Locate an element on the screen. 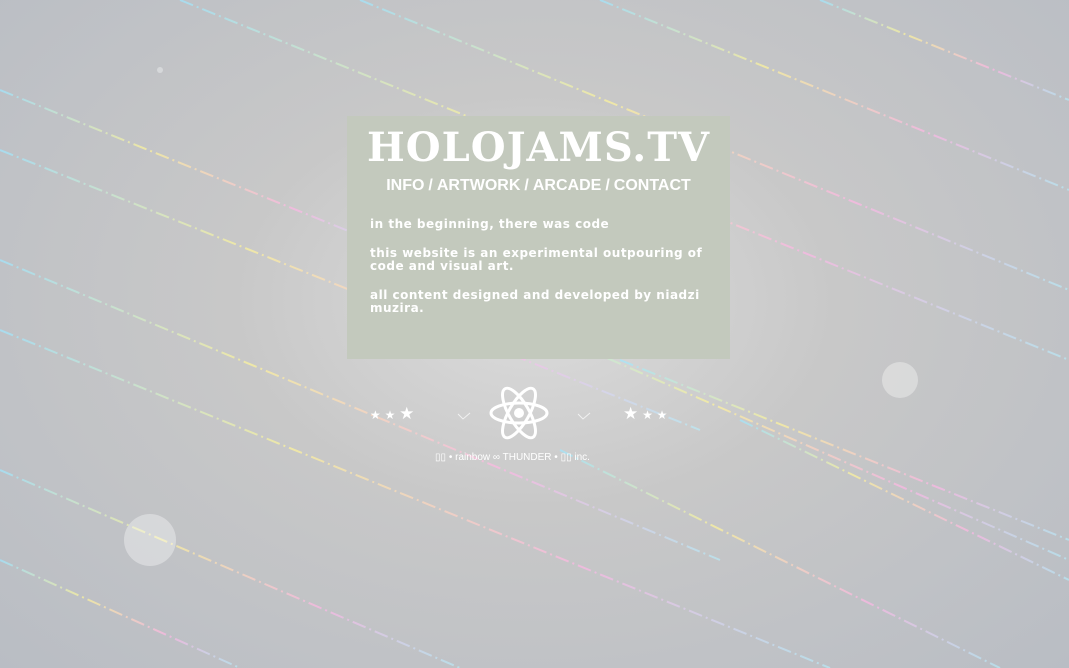 The height and width of the screenshot is (668, 1069). stars-left-icon: ★ ★ ★ is located at coordinates (392, 414).